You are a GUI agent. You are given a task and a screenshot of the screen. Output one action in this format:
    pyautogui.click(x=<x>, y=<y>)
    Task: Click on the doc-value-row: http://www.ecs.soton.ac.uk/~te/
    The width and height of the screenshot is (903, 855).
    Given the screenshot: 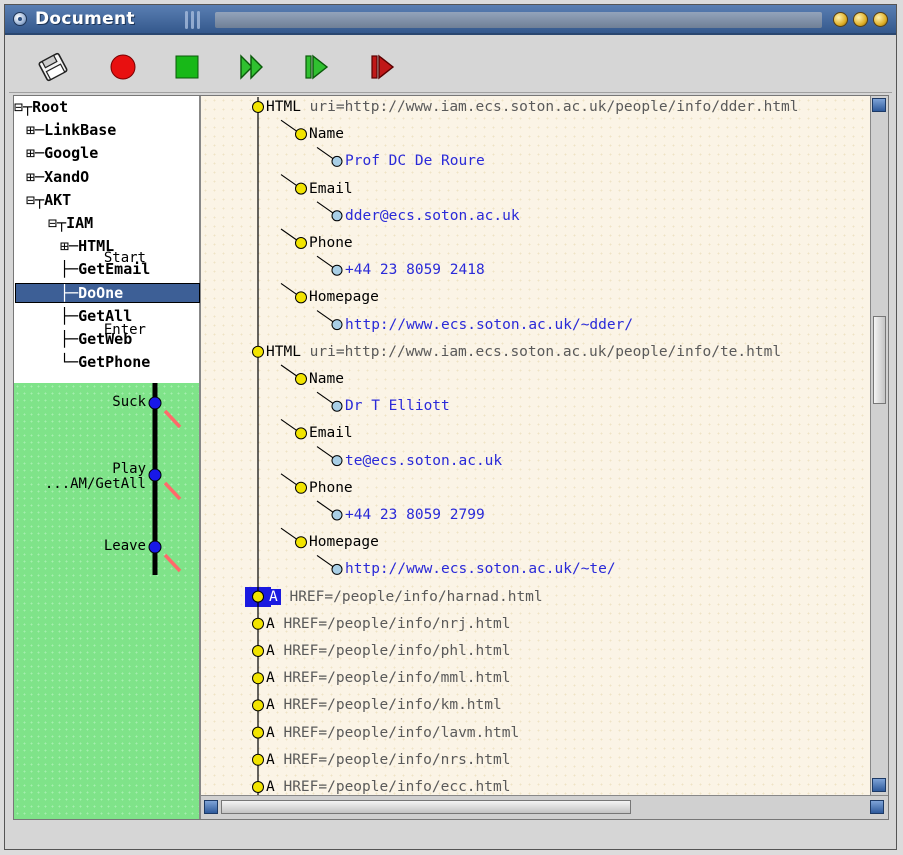 What is the action you would take?
    pyautogui.click(x=480, y=569)
    